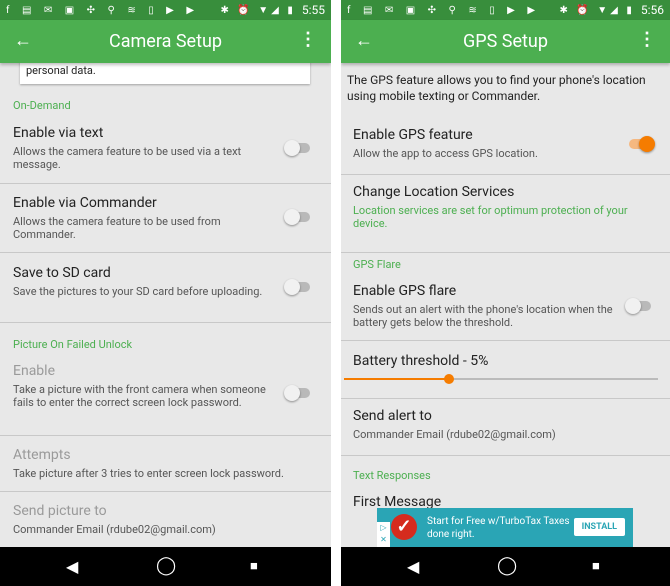  Describe the element at coordinates (377, 264) in the screenshot. I see `section-gps-flare: GPS Flare` at that location.